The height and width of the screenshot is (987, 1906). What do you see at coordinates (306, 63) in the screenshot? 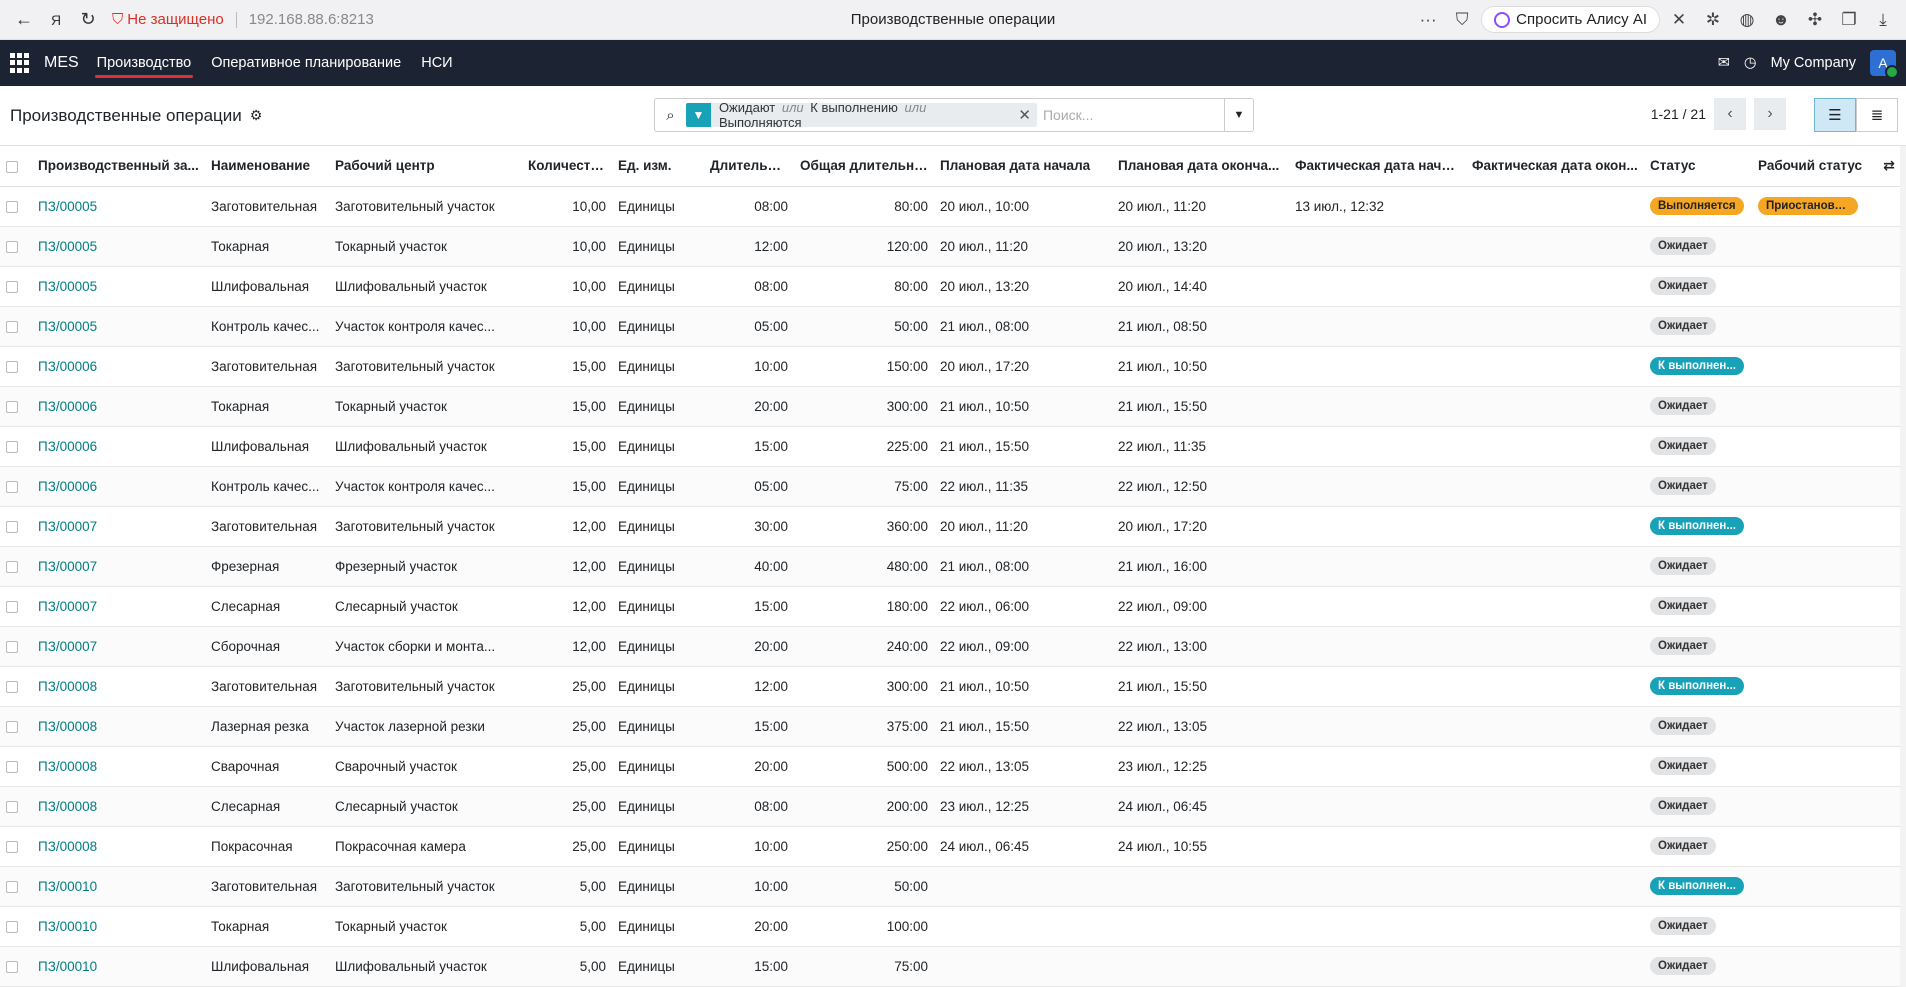
I see `nav-operational-planning: Оперативное планирование` at bounding box center [306, 63].